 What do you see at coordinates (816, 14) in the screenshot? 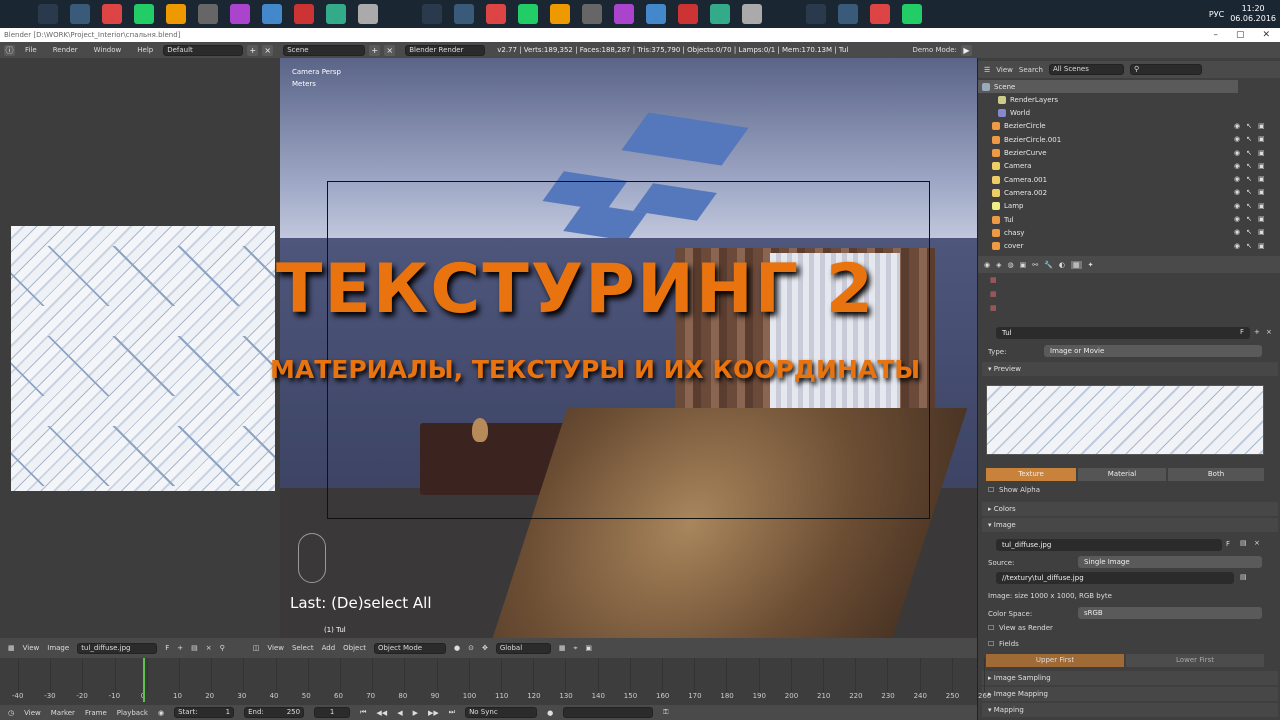
I see `skype-icon` at bounding box center [816, 14].